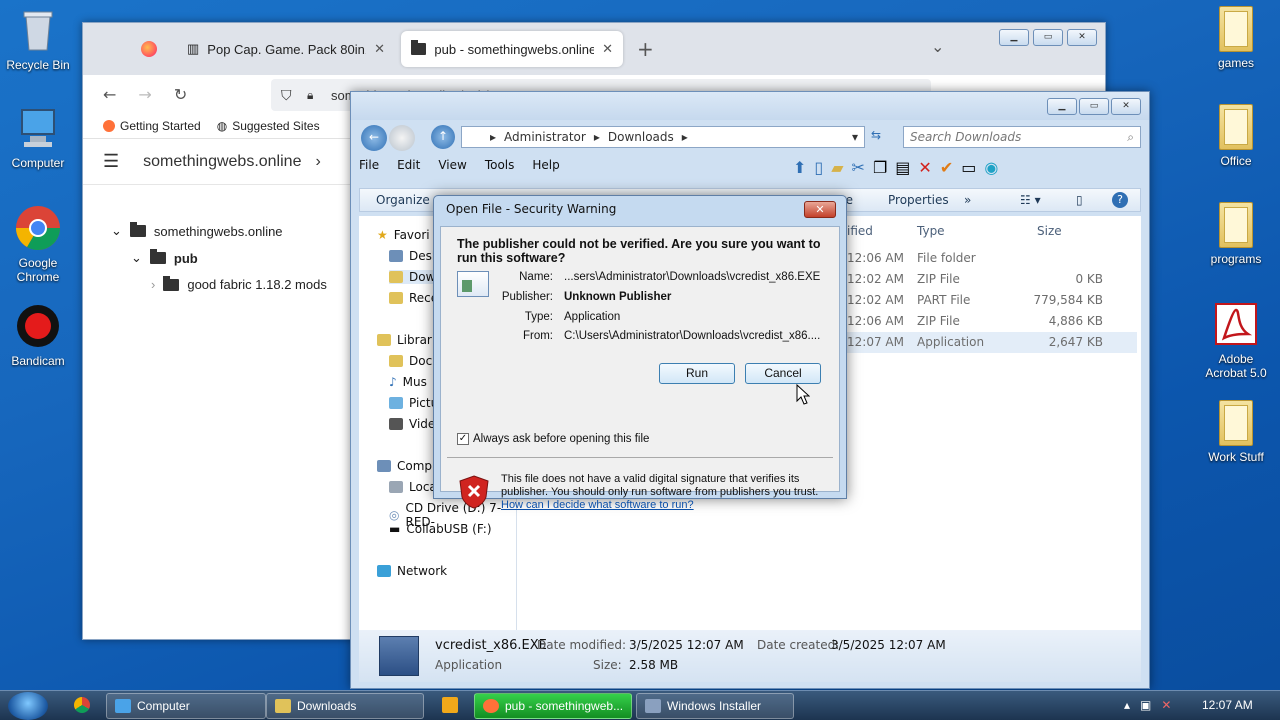 This screenshot has height=720, width=1280. I want to click on tree-item-fabric-mods: › good fabric 1.18.2 mods, so click(239, 283).